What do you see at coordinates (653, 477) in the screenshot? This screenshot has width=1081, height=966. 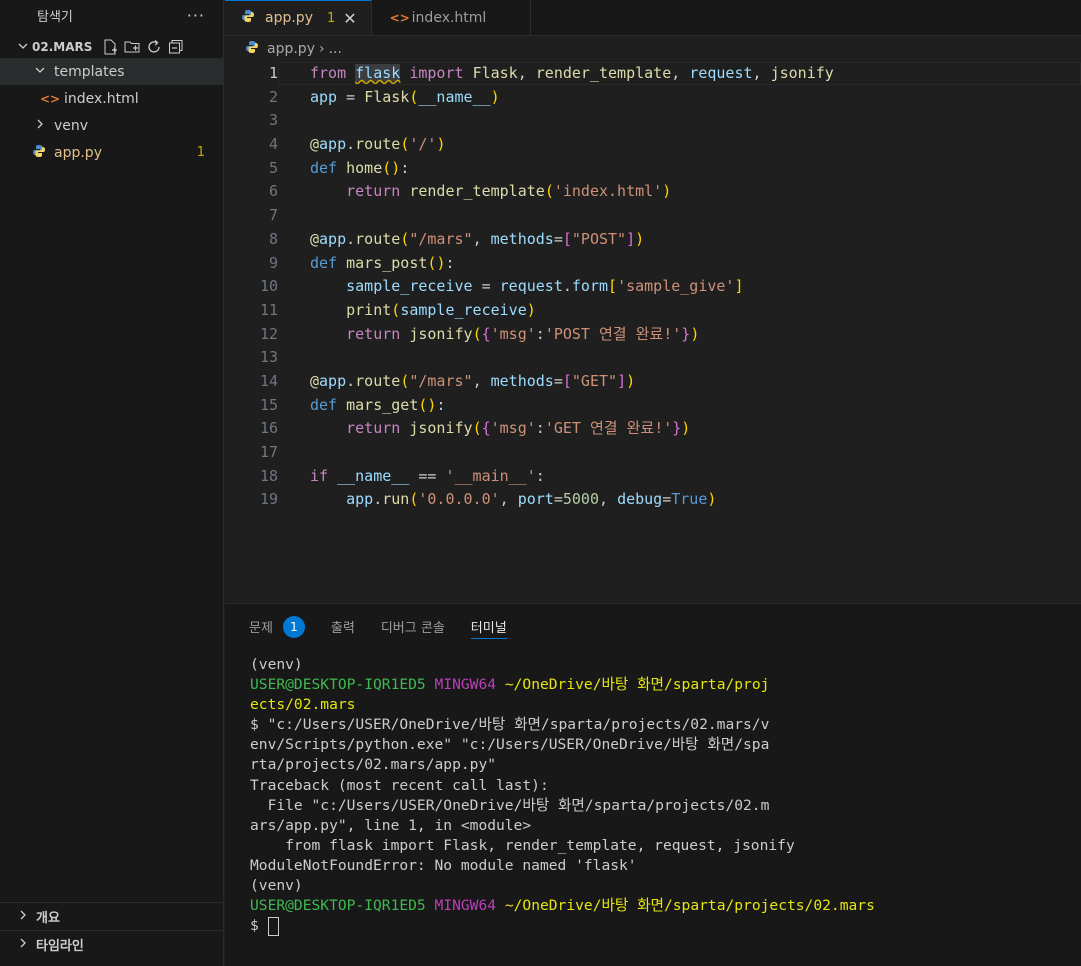 I see `code-line: 18 if __name__ == '__main__':` at bounding box center [653, 477].